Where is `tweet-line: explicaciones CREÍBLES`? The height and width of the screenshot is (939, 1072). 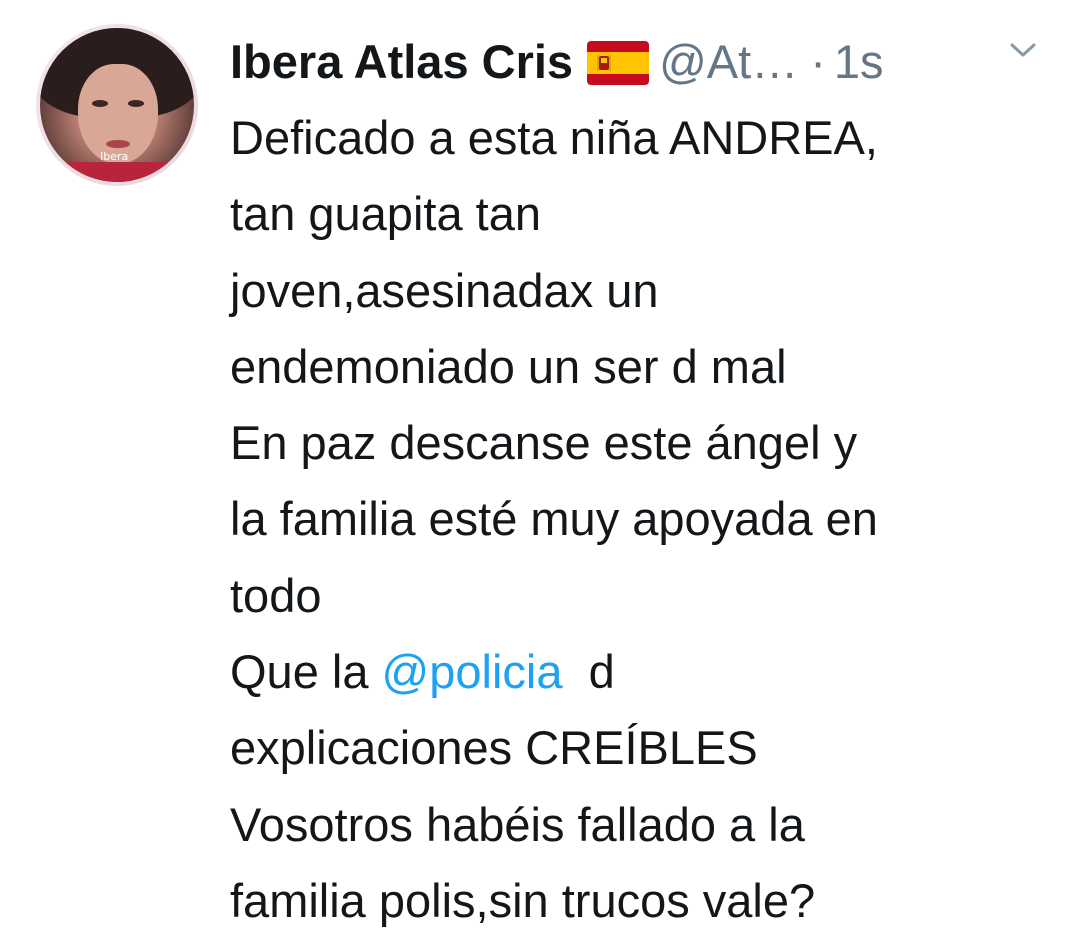
tweet-line: explicaciones CREÍBLES is located at coordinates (494, 748).